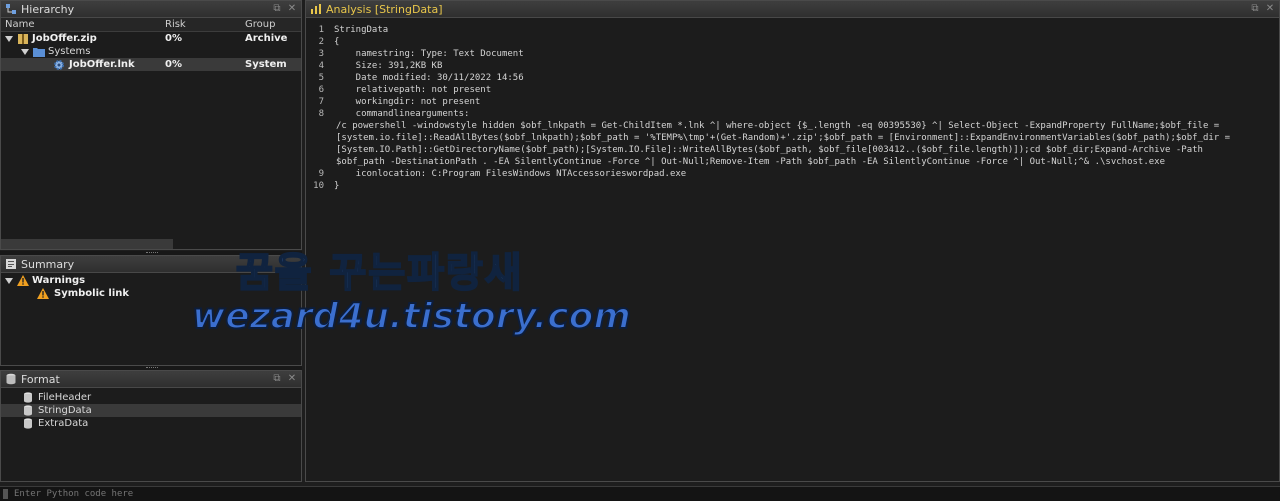 The height and width of the screenshot is (501, 1280). I want to click on watermark-korean: 꿈을 꾸는파랑새, so click(379, 273).